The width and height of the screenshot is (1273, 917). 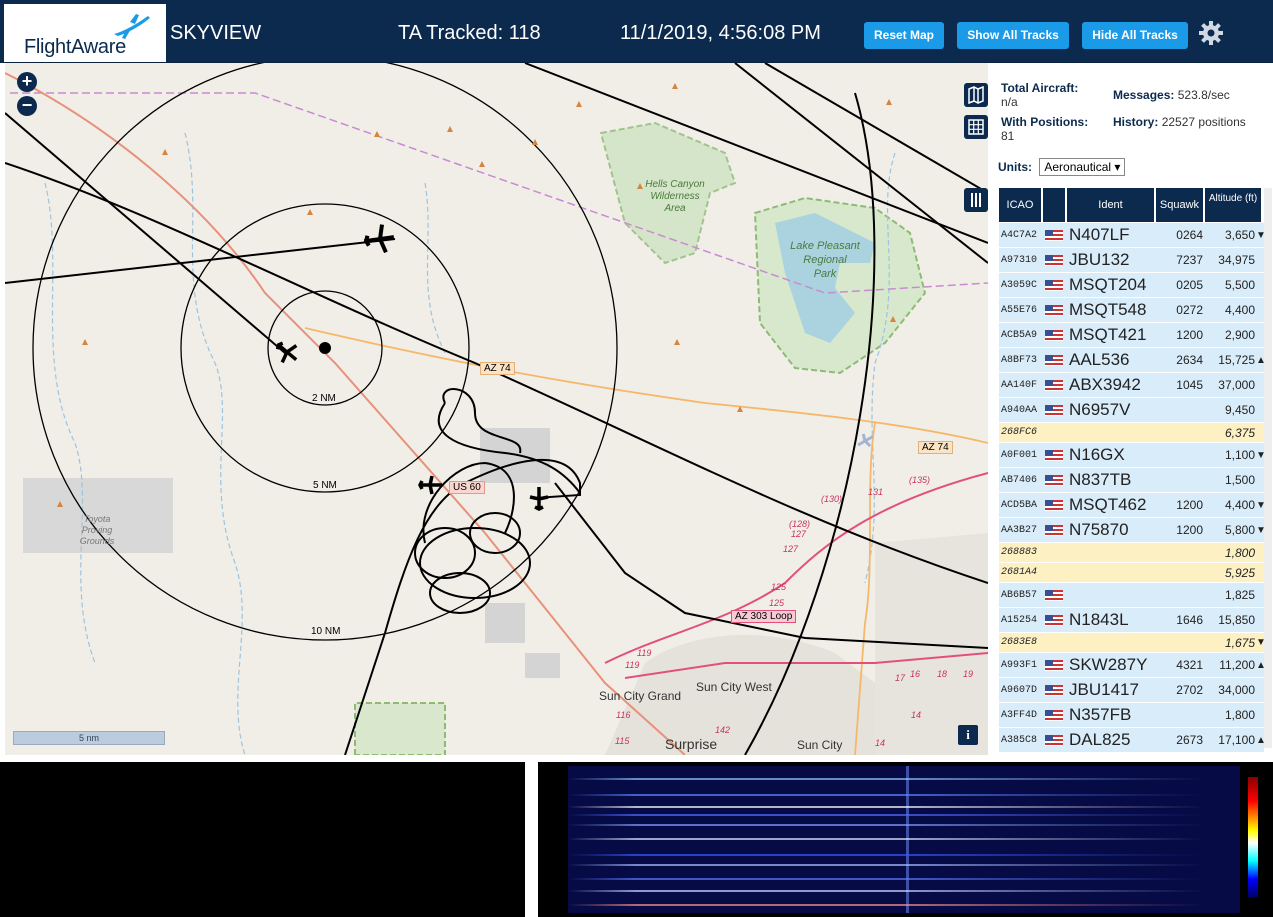 I want to click on table-row: A8BF73 AAL536 2634 15,725 ▲, so click(x=1132, y=360).